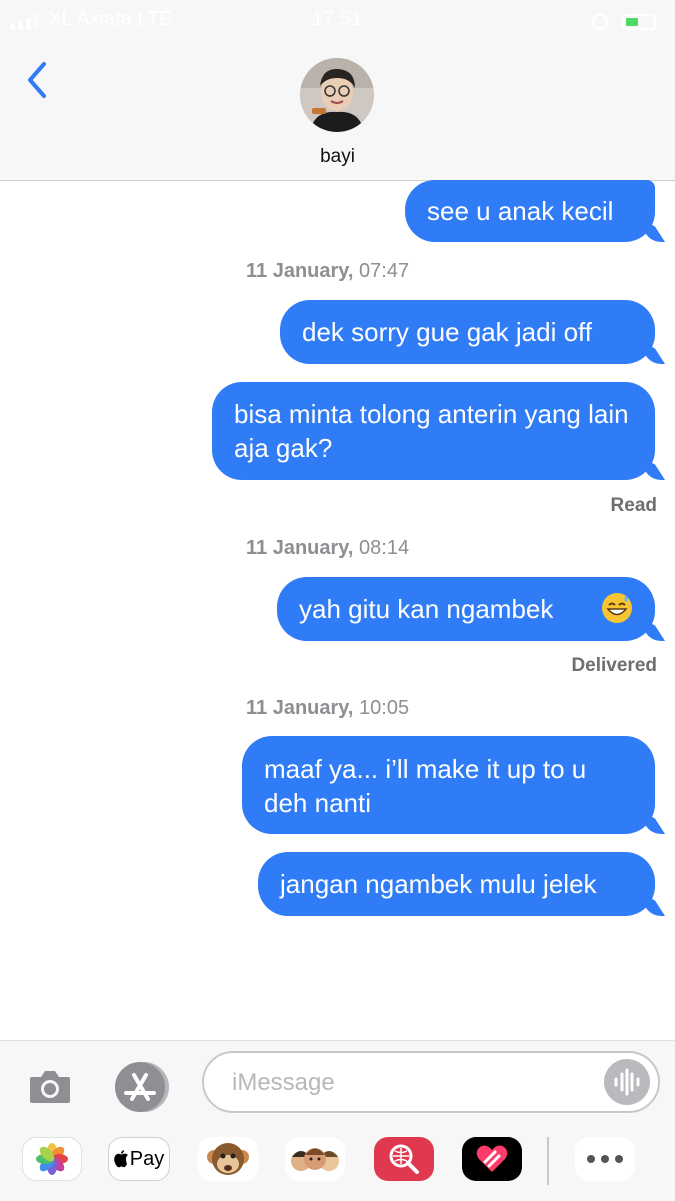 The width and height of the screenshot is (675, 1201). I want to click on app-store-icon, so click(142, 1087).